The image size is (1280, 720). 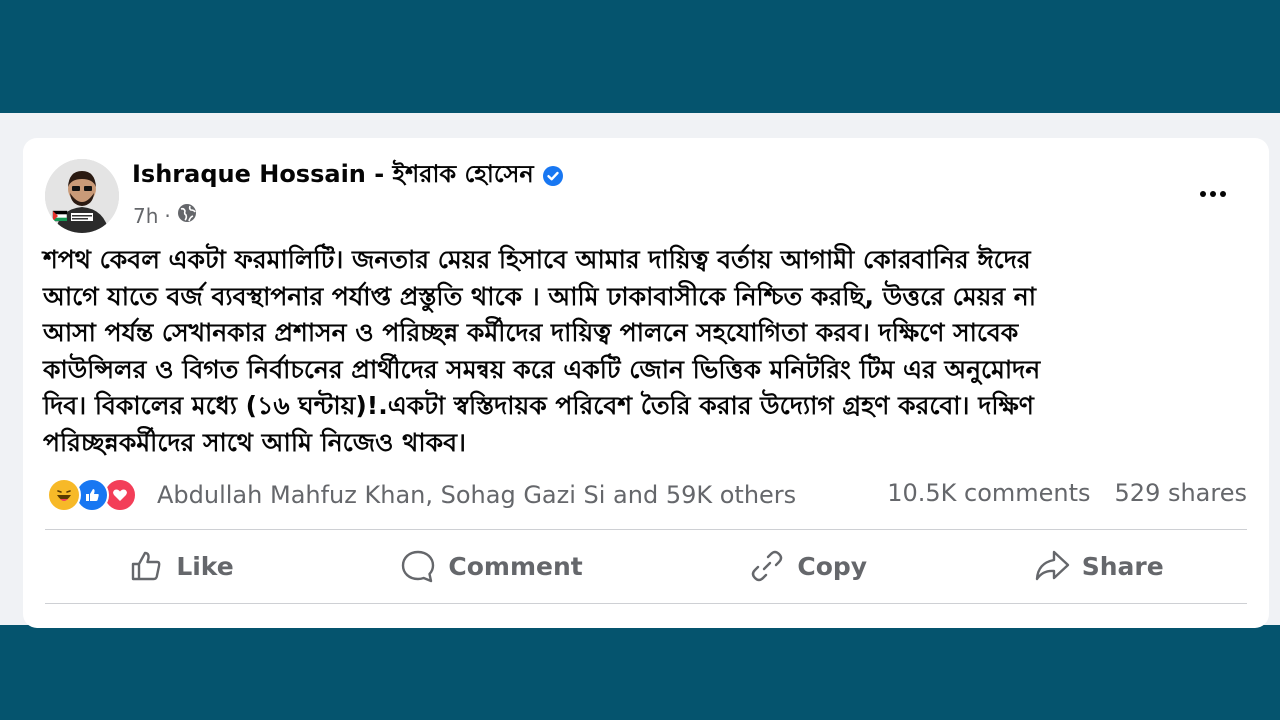 I want to click on post-meta: 7h ·, so click(x=165, y=215).